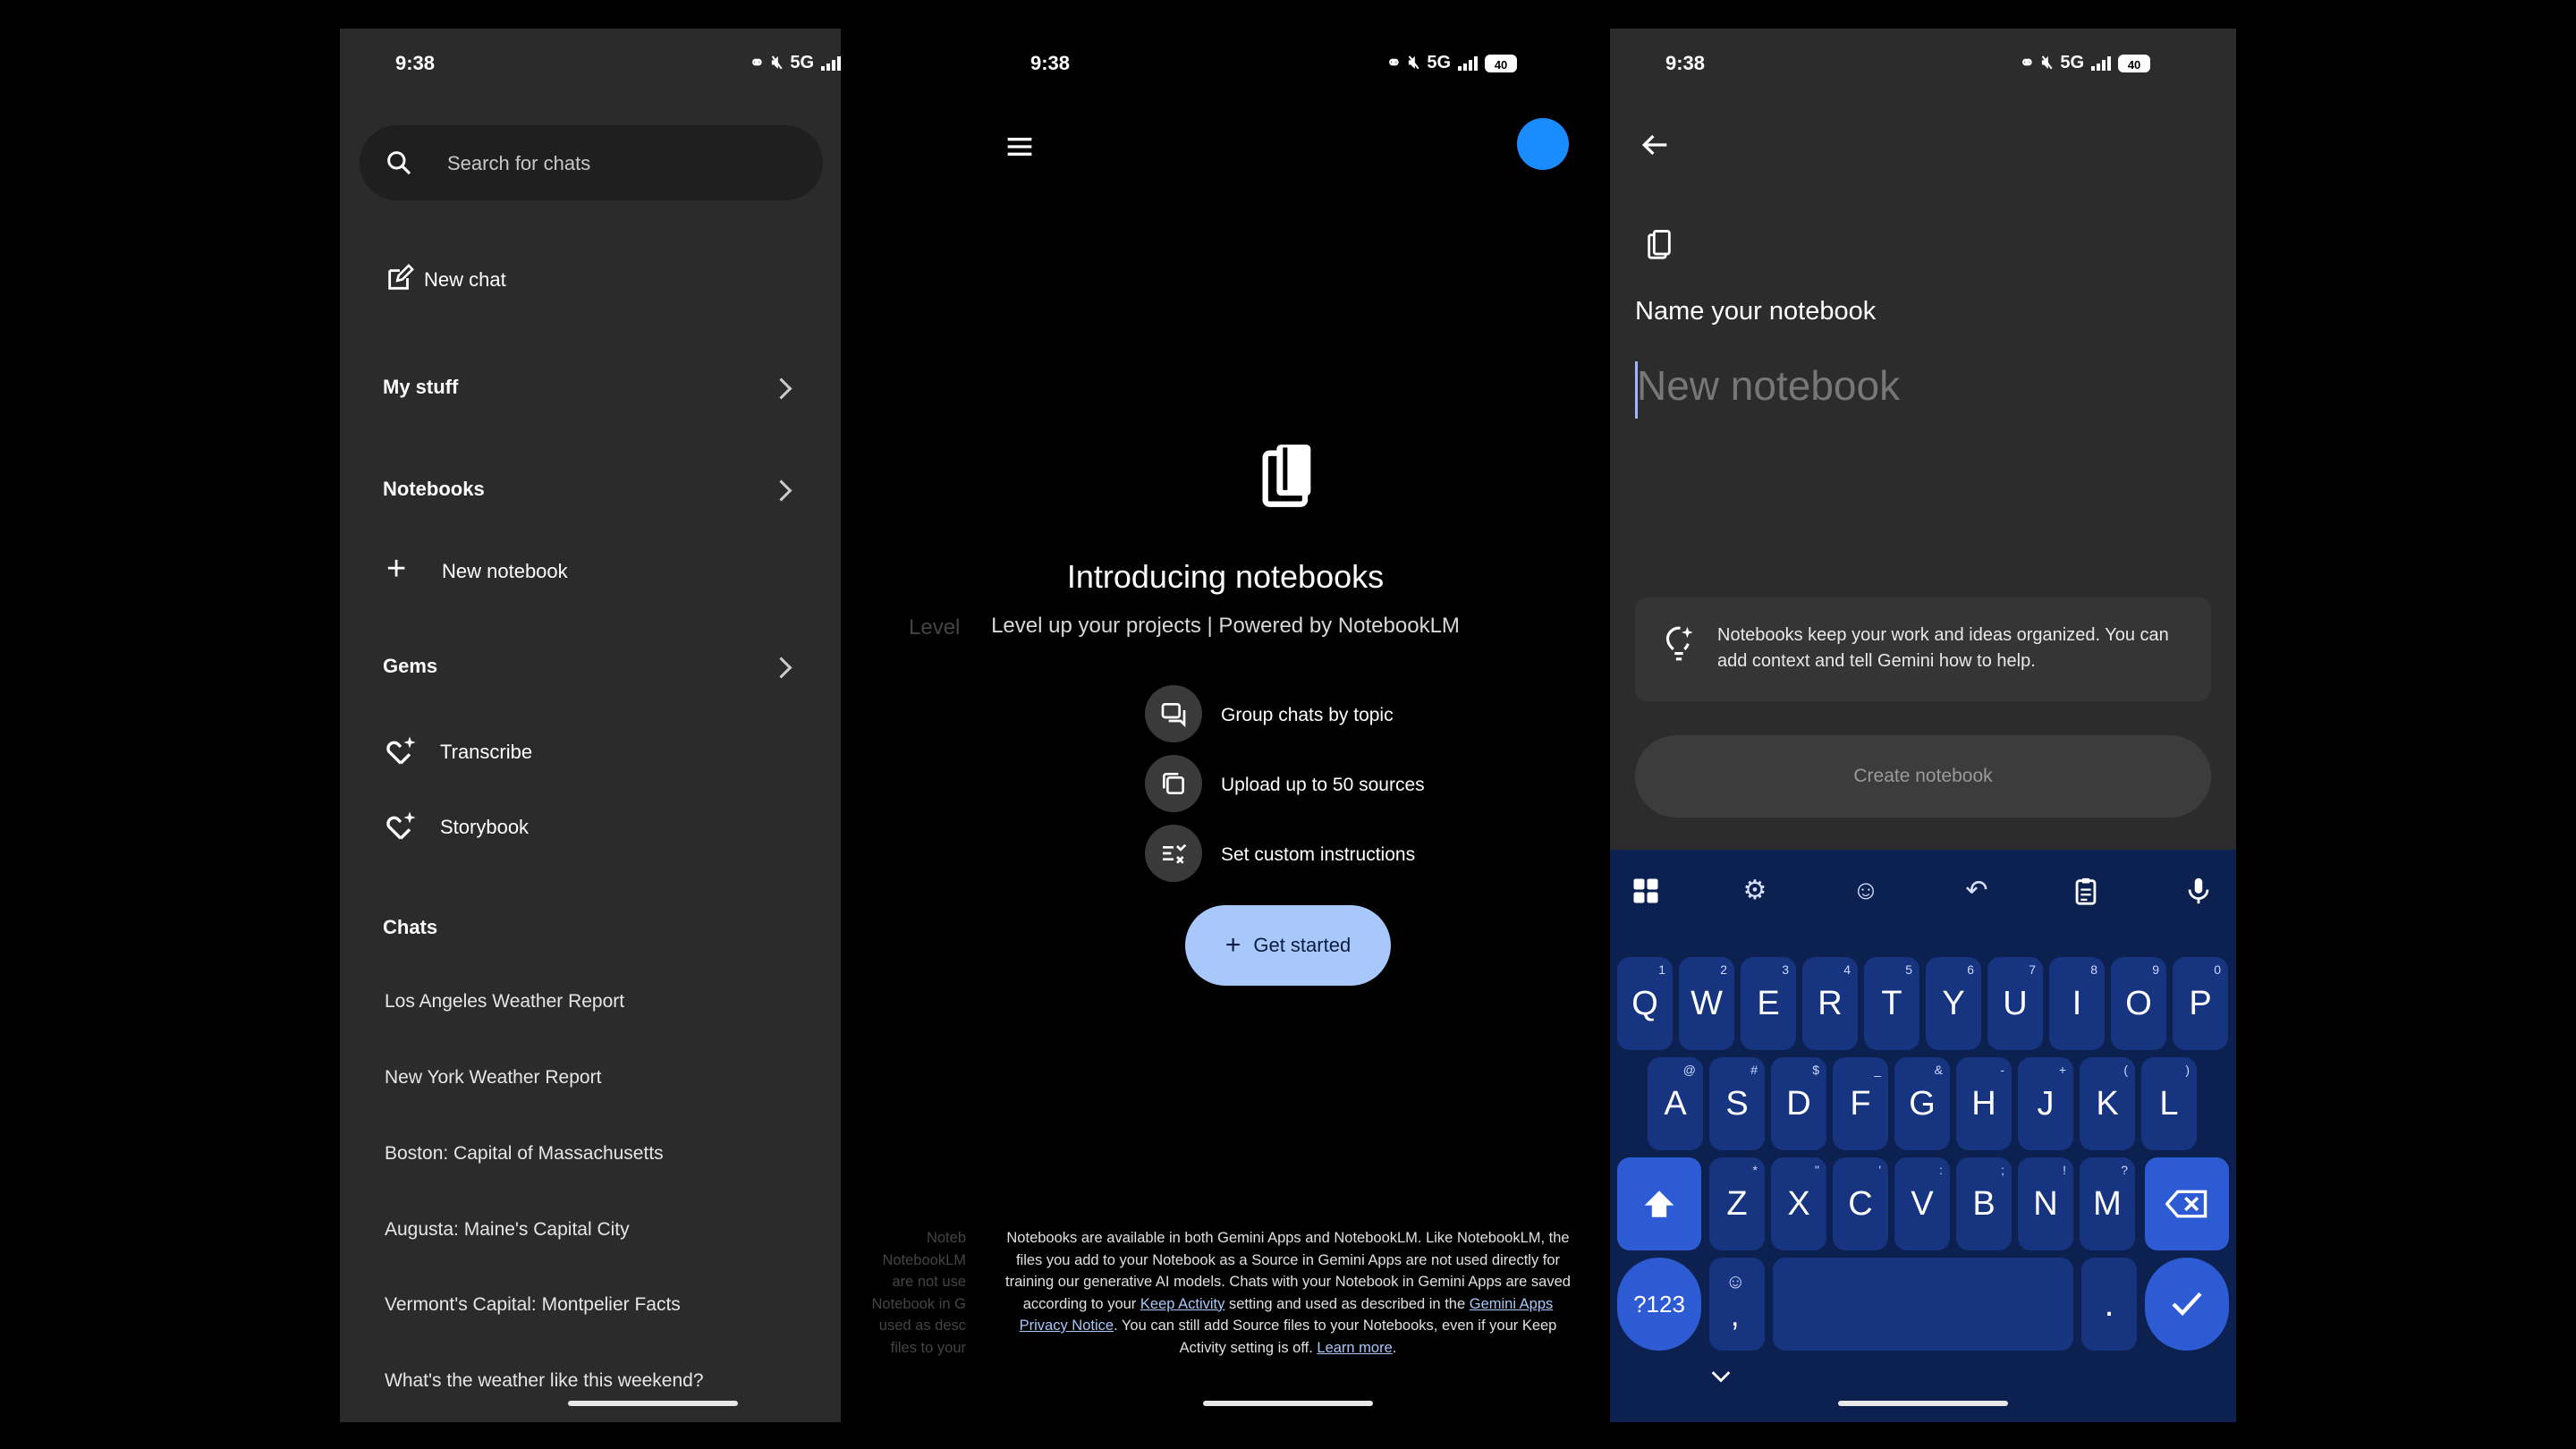 This screenshot has width=2576, height=1449. I want to click on search-input: Search for chats, so click(591, 162).